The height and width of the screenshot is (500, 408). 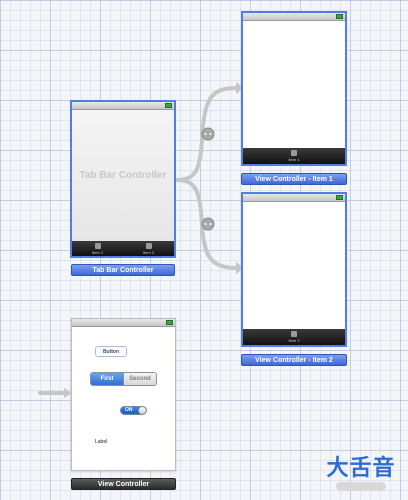 I want to click on tab-bar-controller-scene: Tab Bar Controller Item 1 Item 2, so click(x=123, y=179).